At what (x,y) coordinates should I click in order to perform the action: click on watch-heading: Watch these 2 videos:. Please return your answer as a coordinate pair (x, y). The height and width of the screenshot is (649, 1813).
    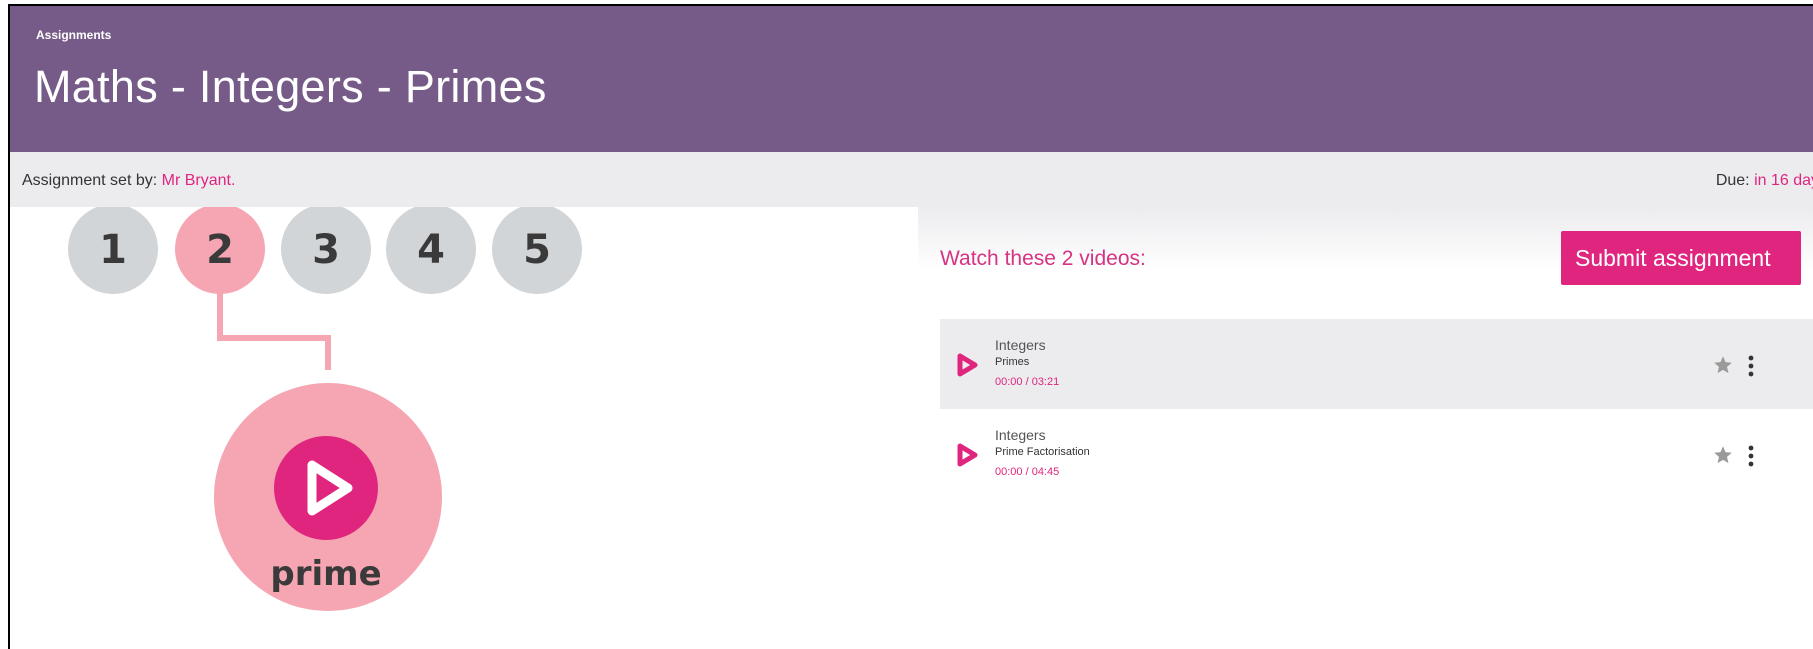
    Looking at the image, I should click on (1043, 258).